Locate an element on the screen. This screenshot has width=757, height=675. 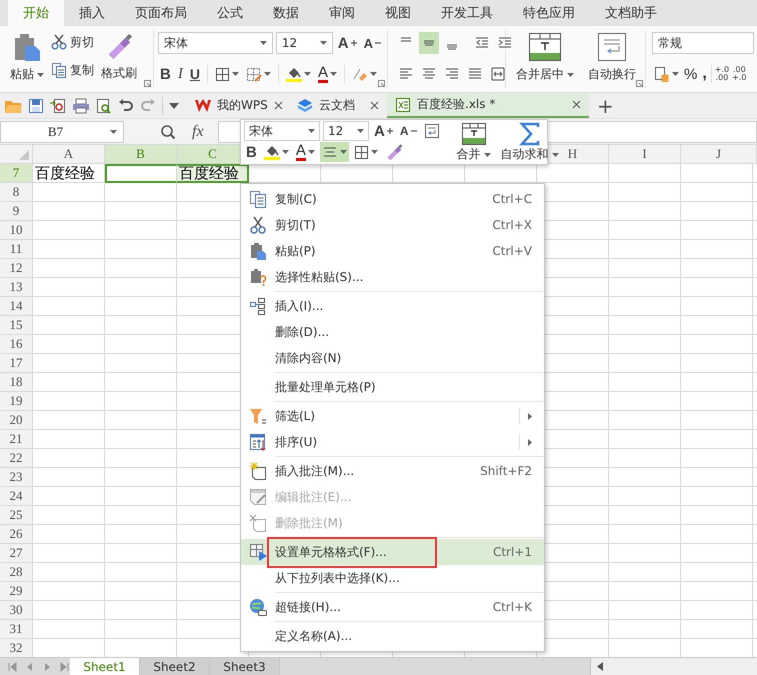
row-number: 30 is located at coordinates (16, 610).